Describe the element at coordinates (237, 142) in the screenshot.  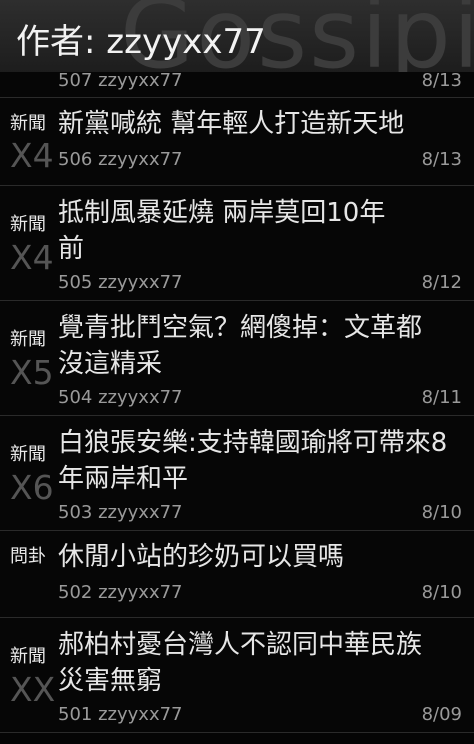
I see `article-row: 新聞 X4 新黨喊統 幫年輕人打造新天地 506 zzyyxx77 8/13` at that location.